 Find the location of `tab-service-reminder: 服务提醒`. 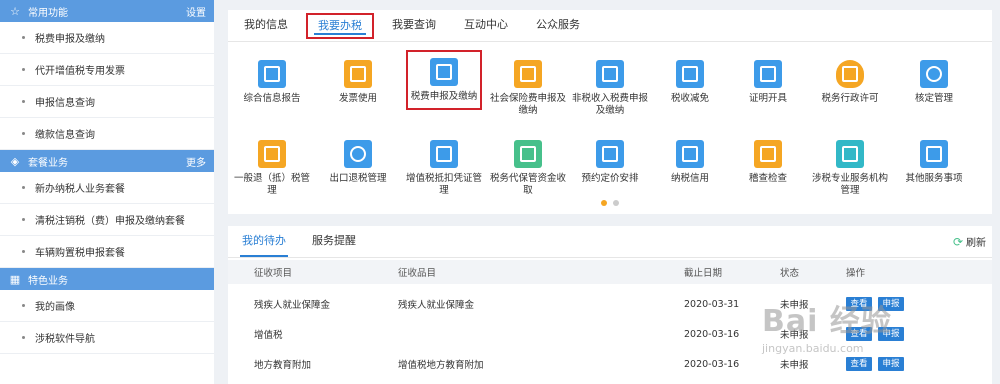

tab-service-reminder: 服务提醒 is located at coordinates (334, 241).